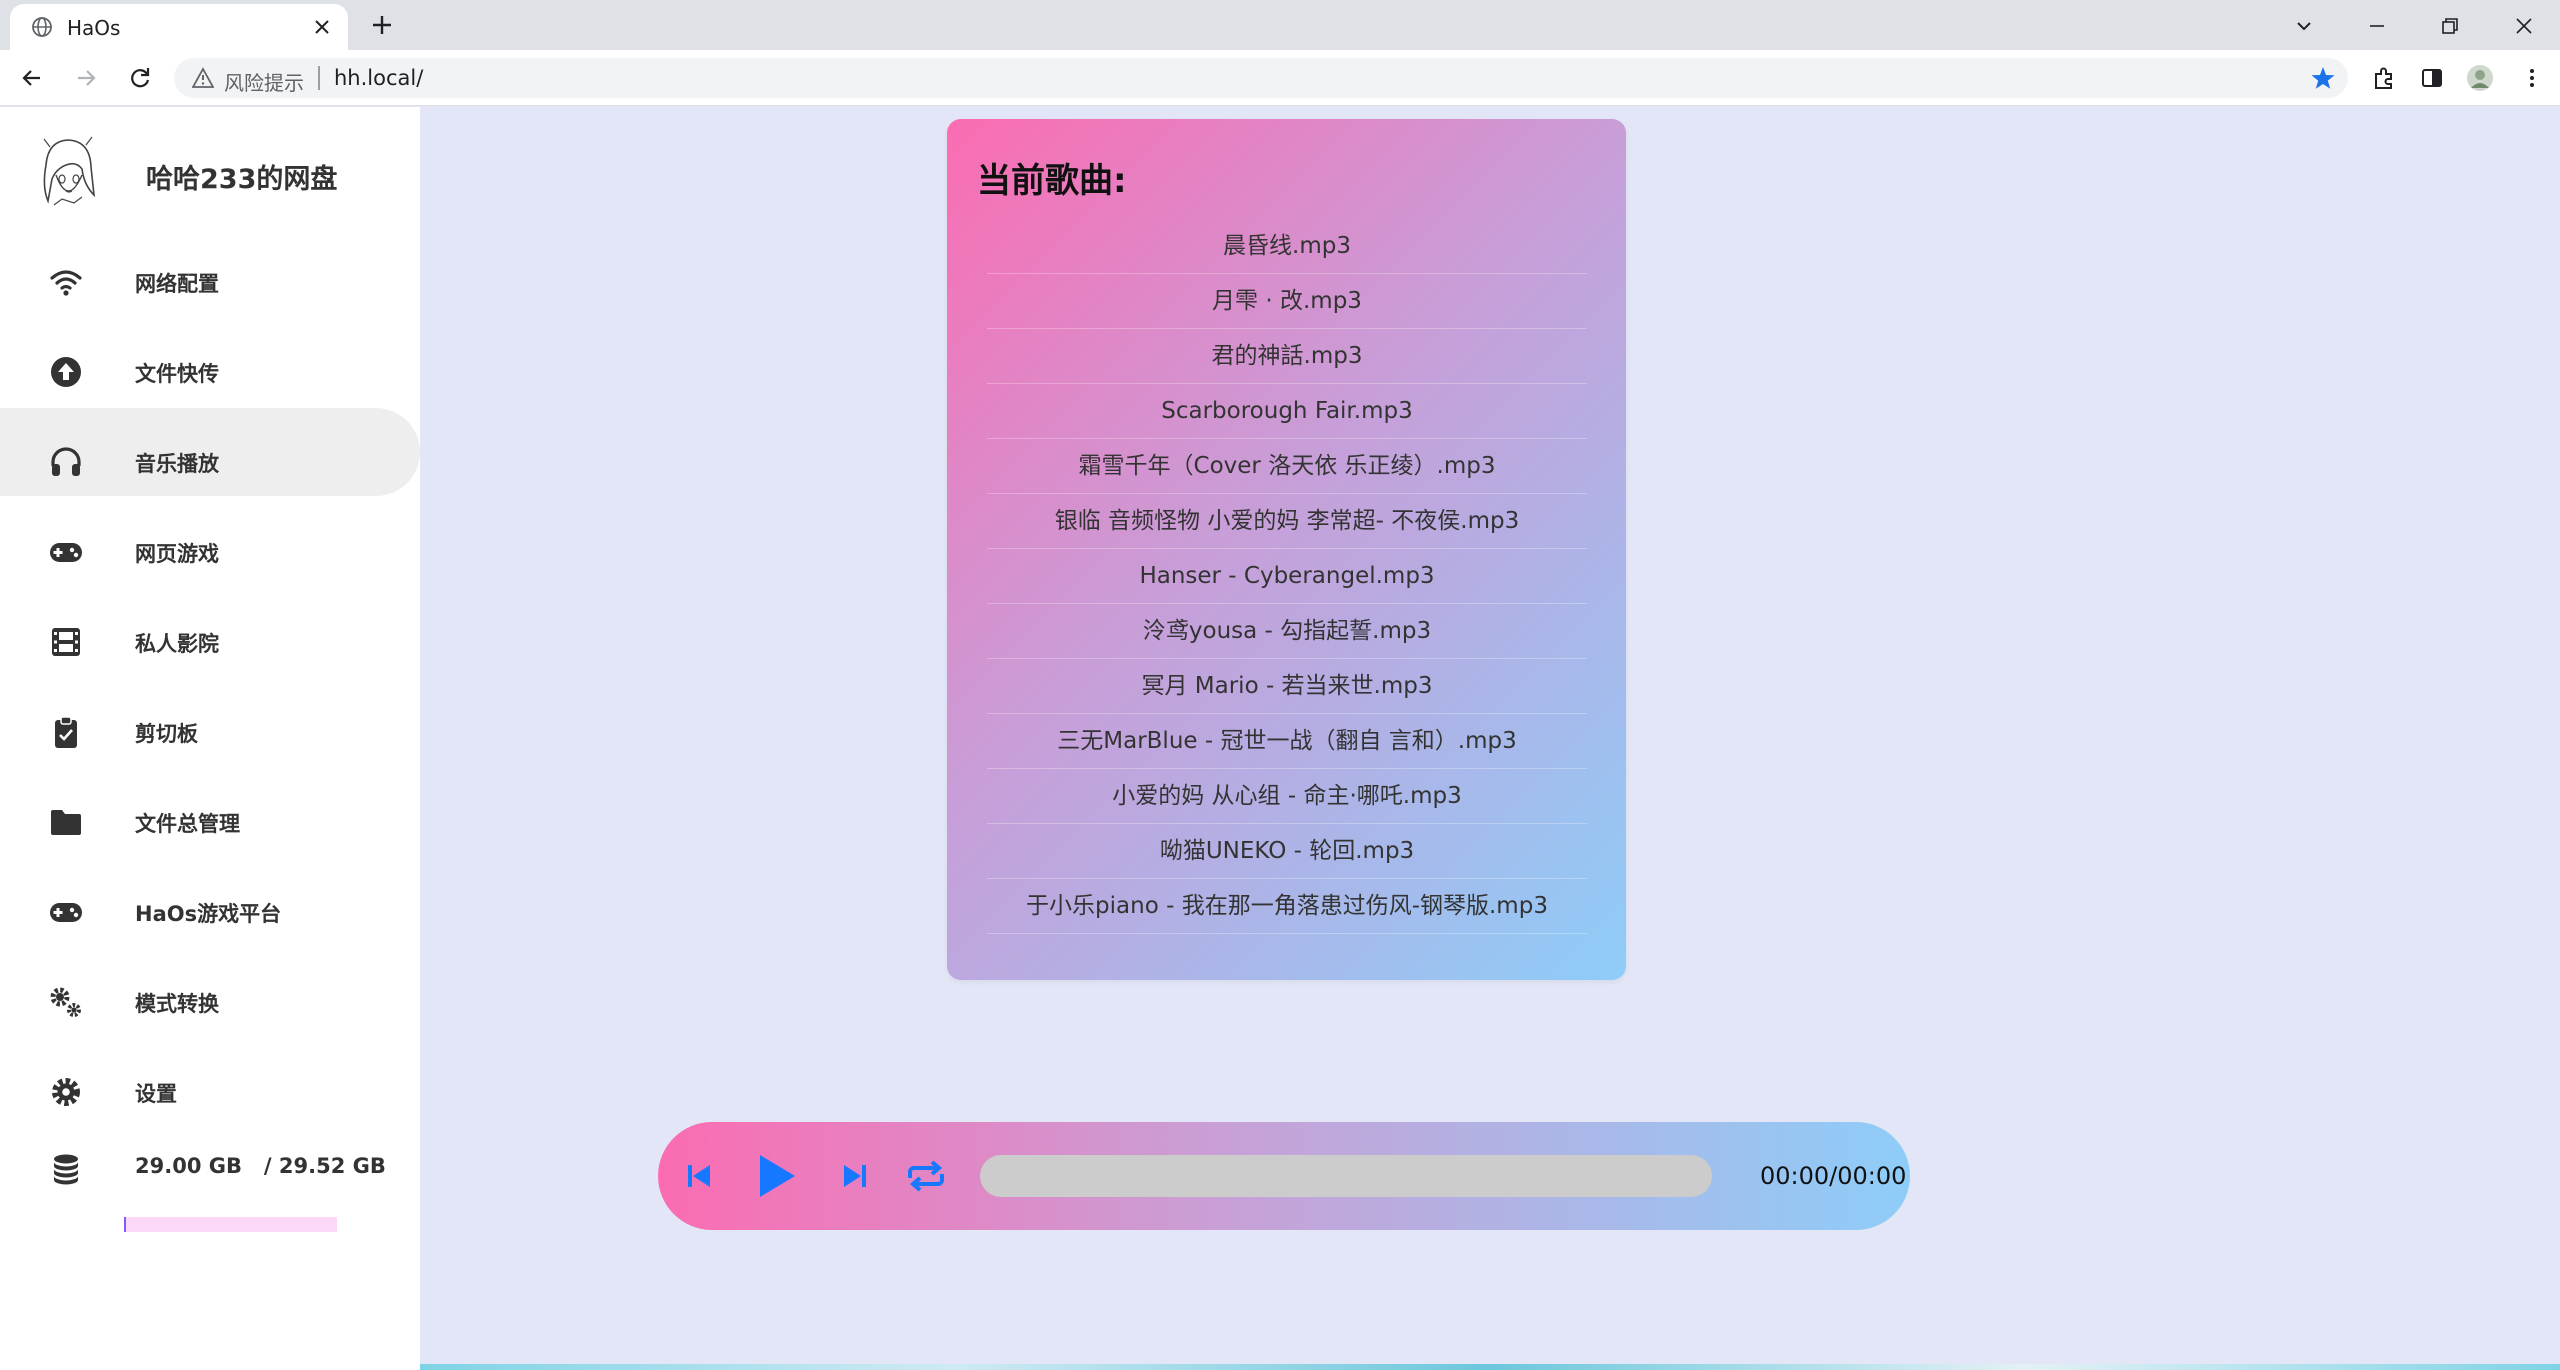  Describe the element at coordinates (66, 283) in the screenshot. I see `wifi-icon` at that location.